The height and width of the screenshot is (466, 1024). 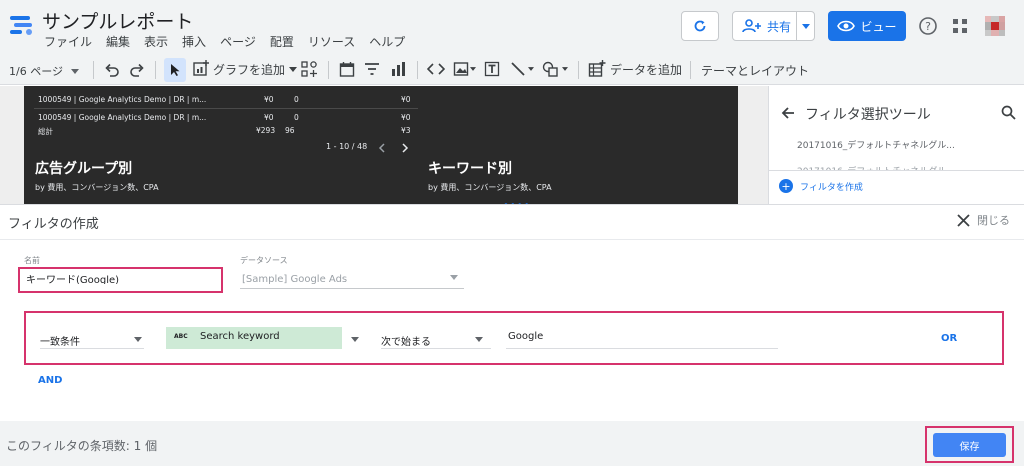 I want to click on text-icon, so click(x=492, y=69).